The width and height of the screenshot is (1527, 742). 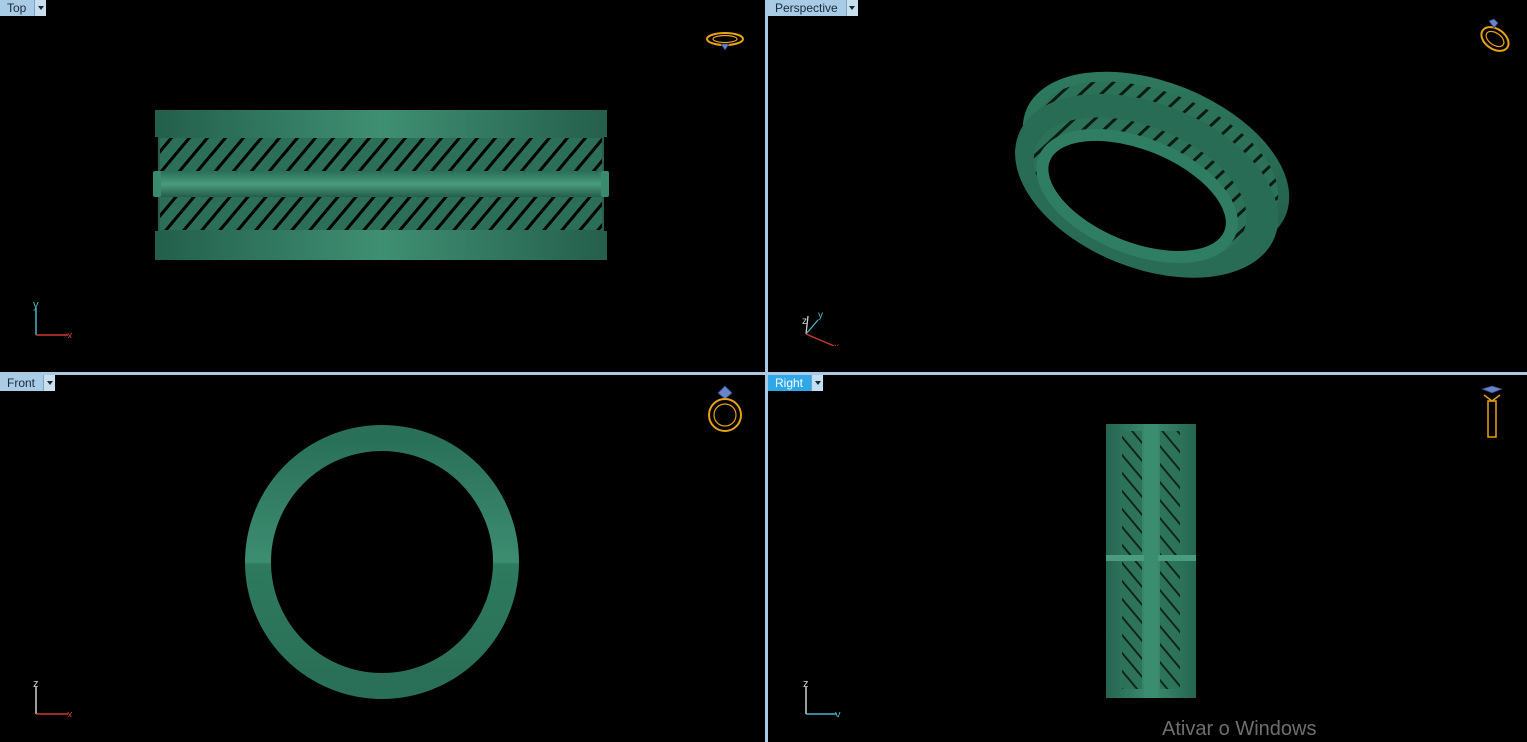 I want to click on ring-model-side-view, so click(x=1151, y=561).